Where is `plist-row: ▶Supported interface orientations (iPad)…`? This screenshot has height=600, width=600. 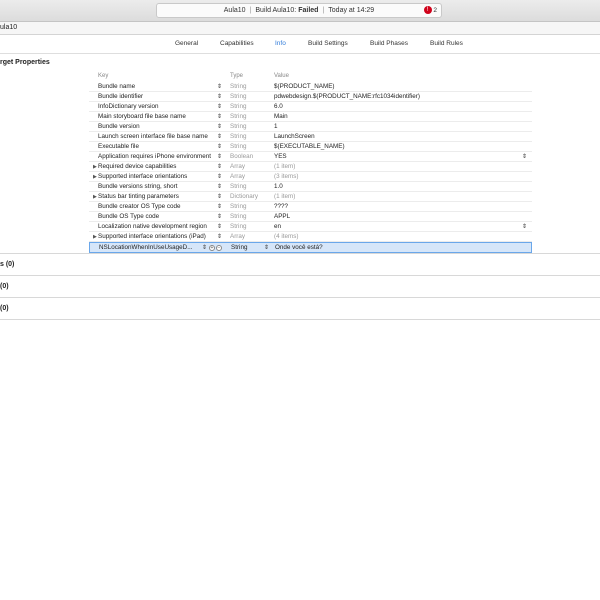 plist-row: ▶Supported interface orientations (iPad)… is located at coordinates (310, 237).